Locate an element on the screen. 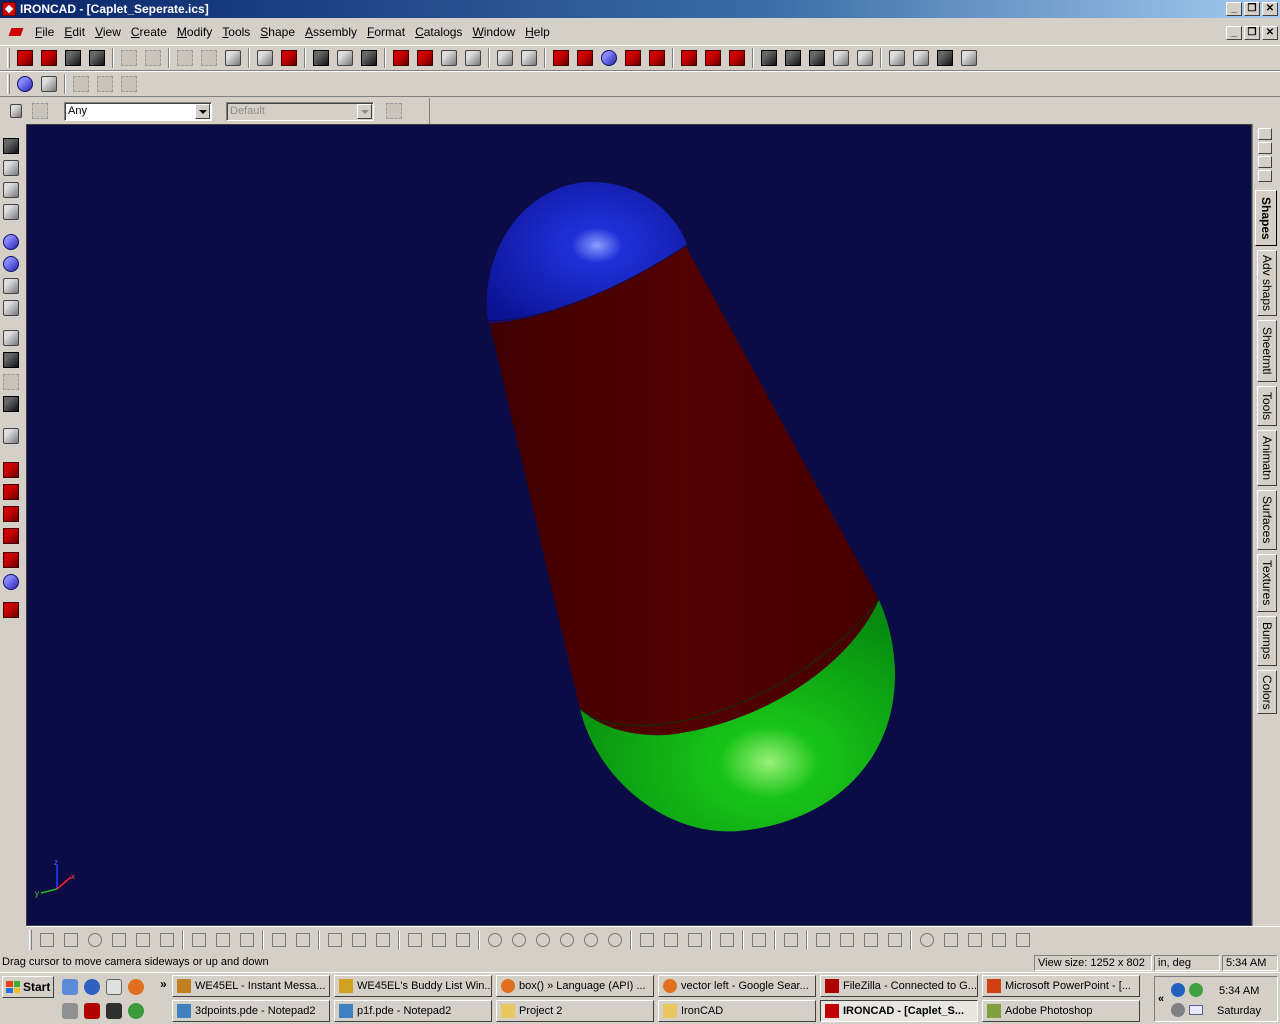 This screenshot has height=1024, width=1280. task-ironcad-folder: IronCAD is located at coordinates (737, 1011).